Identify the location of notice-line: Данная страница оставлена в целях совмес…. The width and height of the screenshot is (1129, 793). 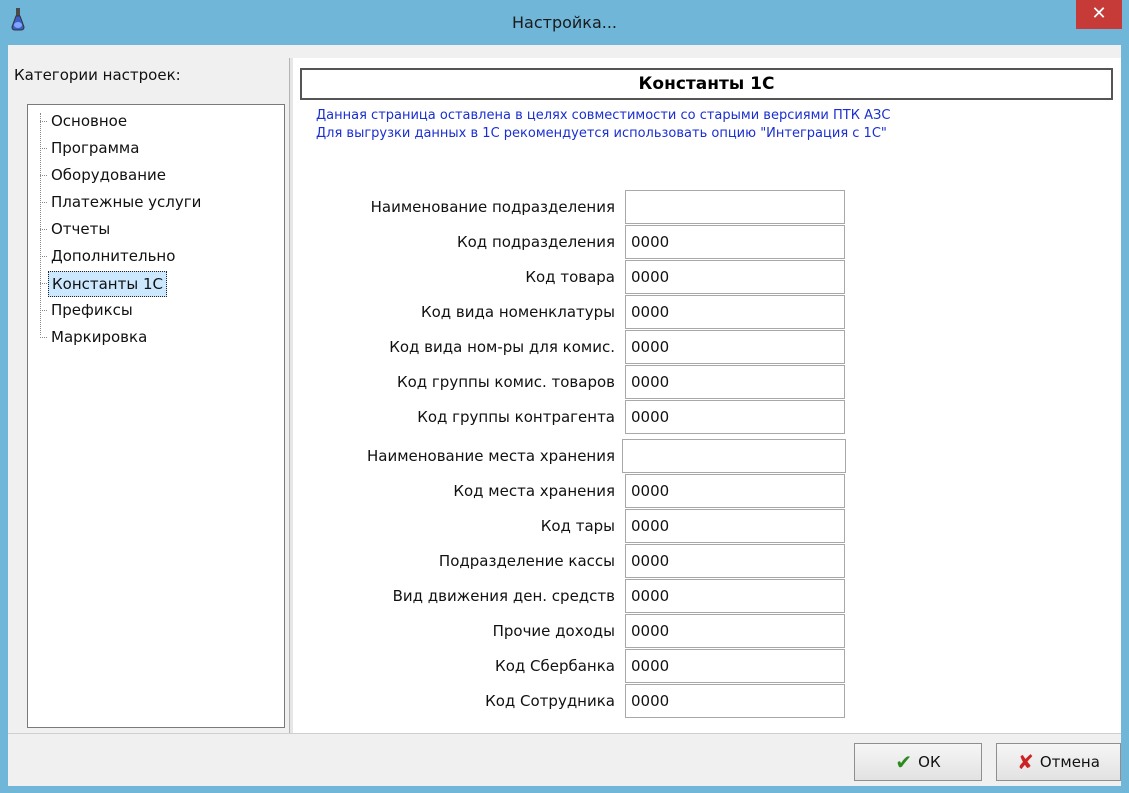
(603, 115).